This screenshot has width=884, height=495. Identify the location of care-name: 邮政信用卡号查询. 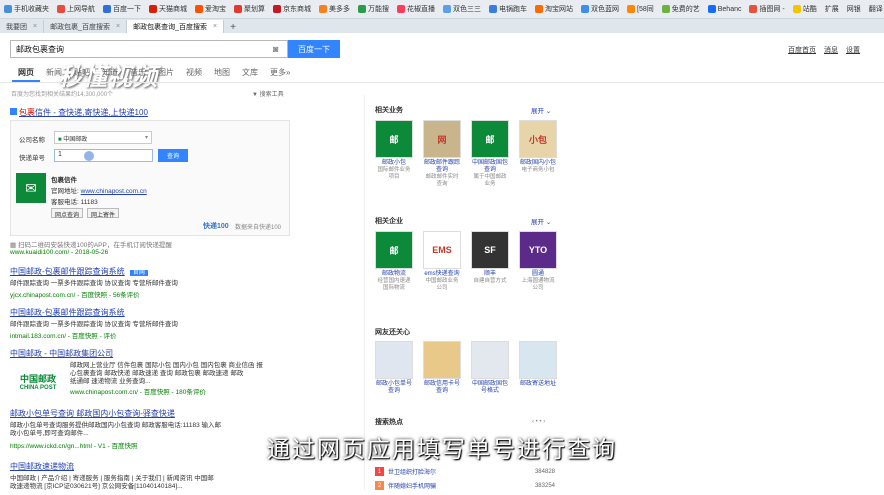
(442, 388).